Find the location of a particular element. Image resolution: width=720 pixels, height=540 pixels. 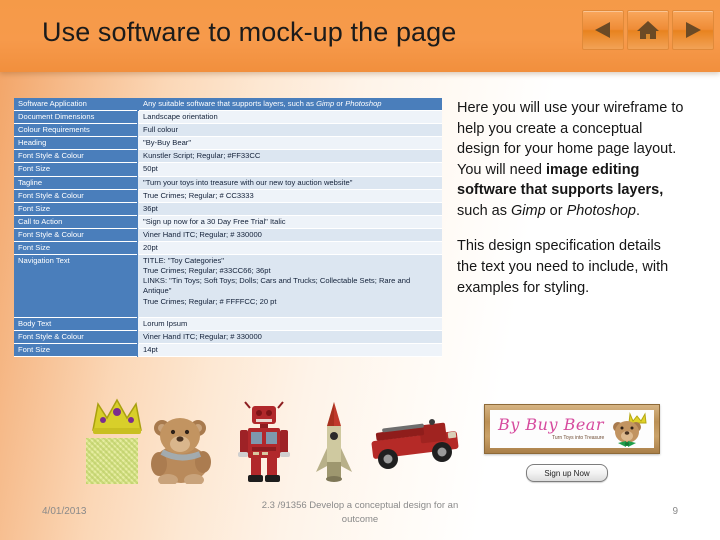

table-row: Document Dimensions Landscape orientation is located at coordinates (228, 117).